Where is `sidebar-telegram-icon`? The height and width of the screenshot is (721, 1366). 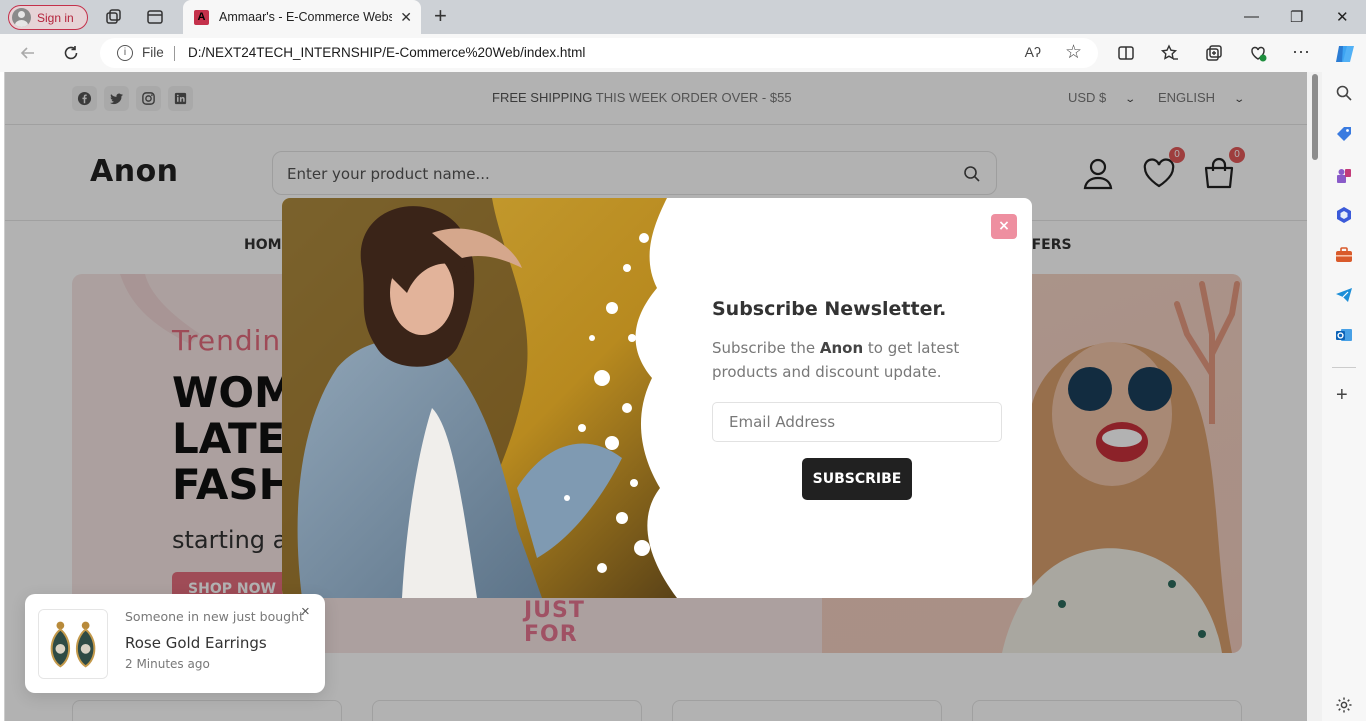
sidebar-telegram-icon is located at coordinates (1344, 295).